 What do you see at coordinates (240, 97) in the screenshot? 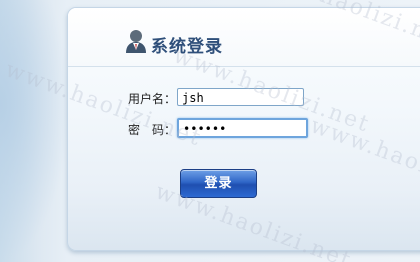
I see `username-field: jsh` at bounding box center [240, 97].